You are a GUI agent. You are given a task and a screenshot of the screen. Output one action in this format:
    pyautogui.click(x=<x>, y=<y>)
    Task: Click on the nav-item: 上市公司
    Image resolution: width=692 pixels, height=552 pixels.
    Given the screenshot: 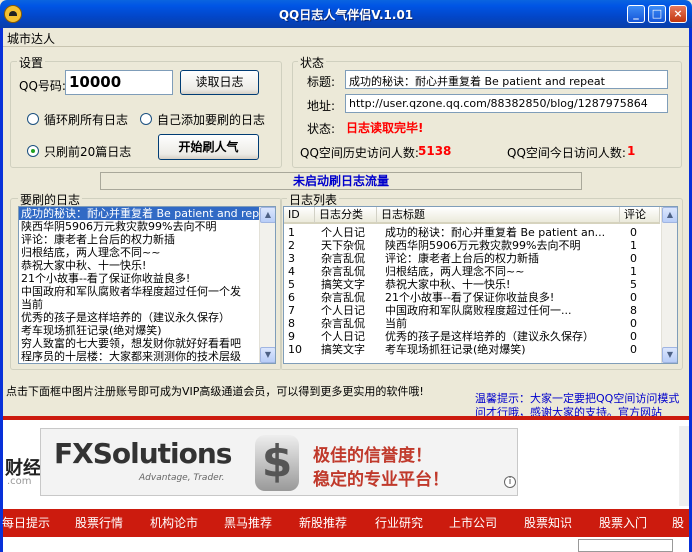 What is the action you would take?
    pyautogui.click(x=473, y=522)
    